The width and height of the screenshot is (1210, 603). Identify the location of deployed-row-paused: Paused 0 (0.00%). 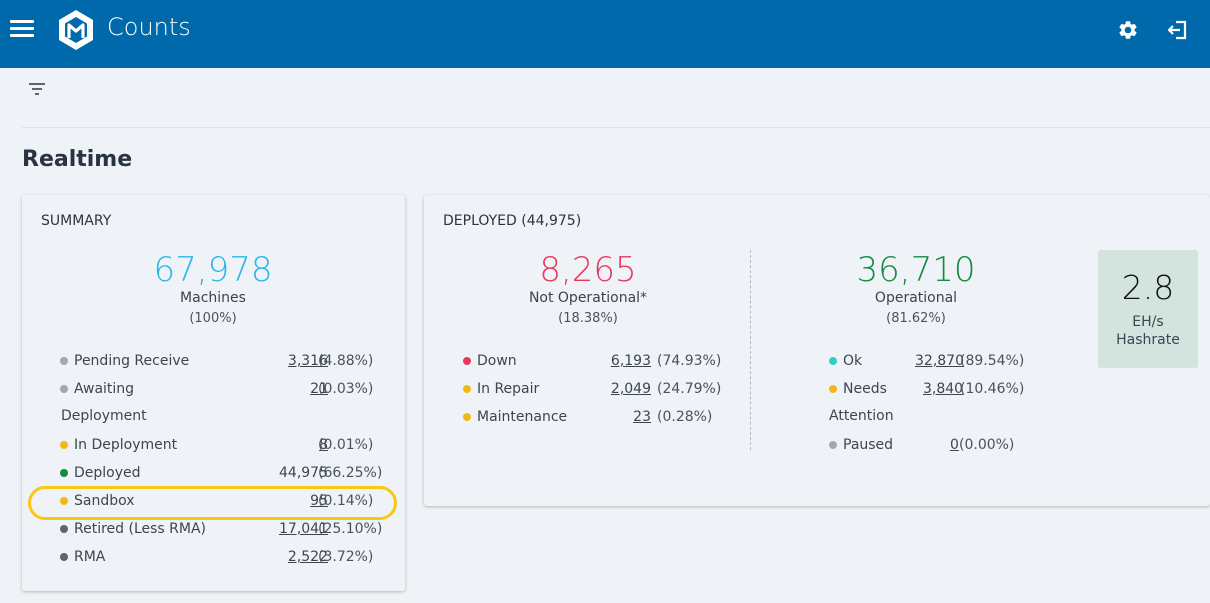
(929, 445).